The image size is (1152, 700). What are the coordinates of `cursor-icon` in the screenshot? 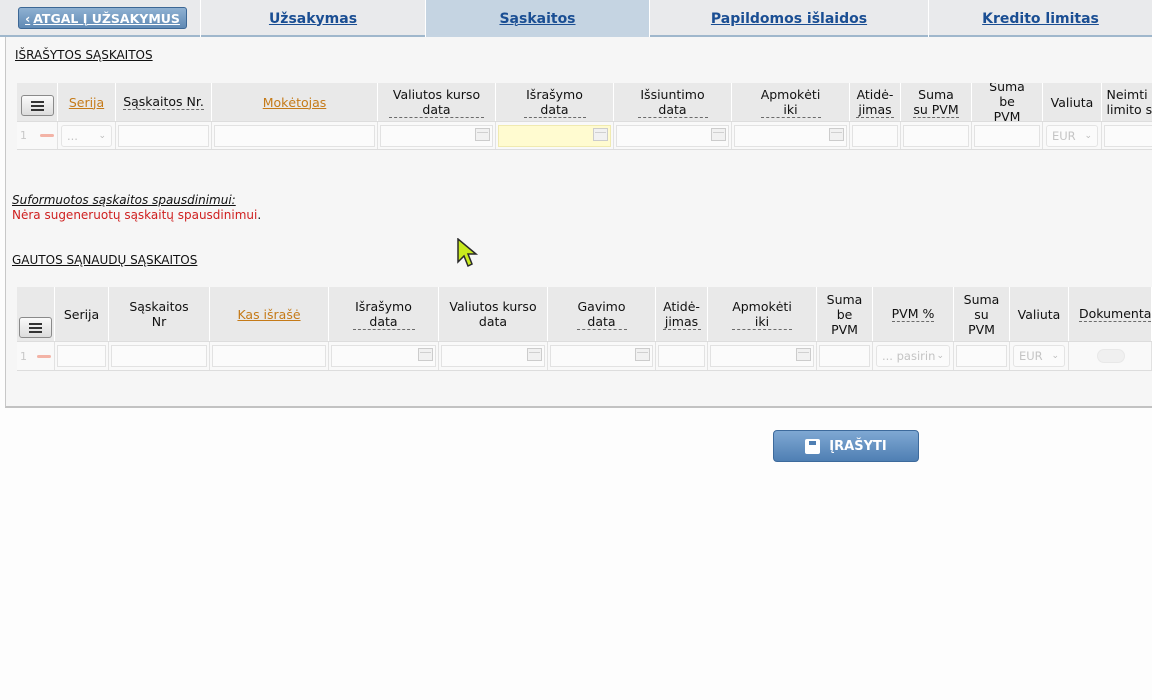 It's located at (468, 253).